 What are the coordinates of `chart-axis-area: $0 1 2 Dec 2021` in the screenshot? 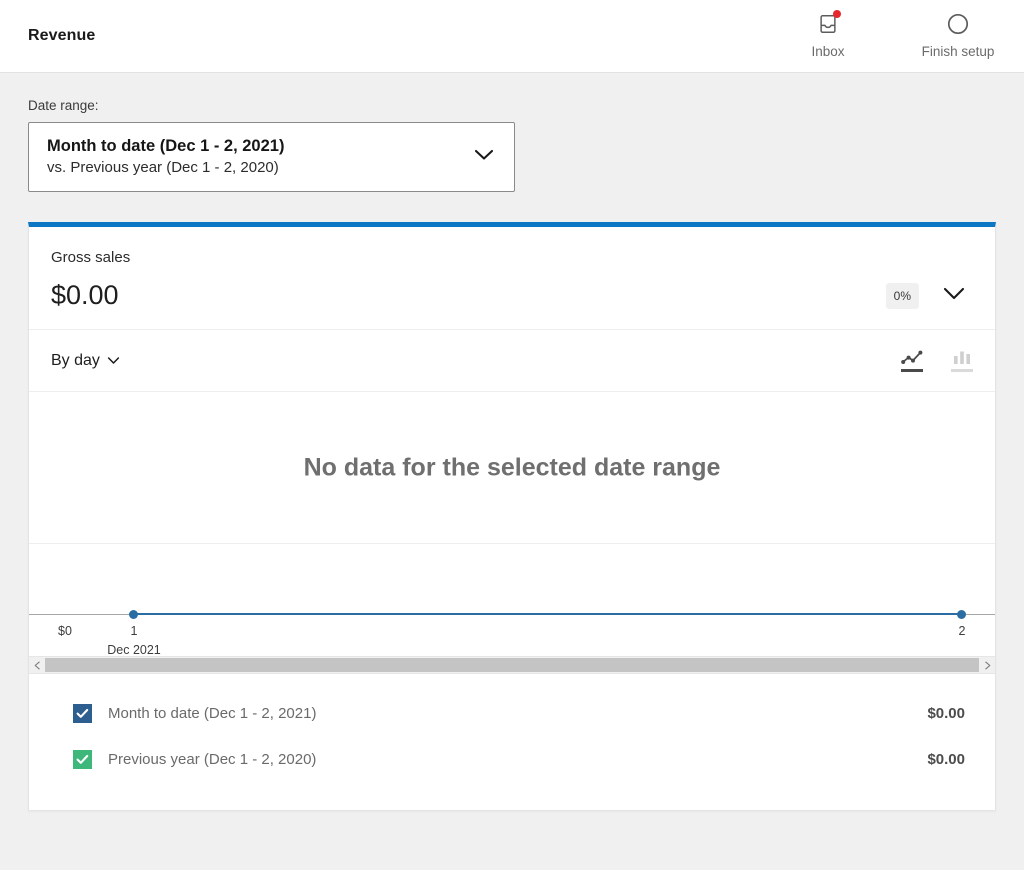 It's located at (512, 600).